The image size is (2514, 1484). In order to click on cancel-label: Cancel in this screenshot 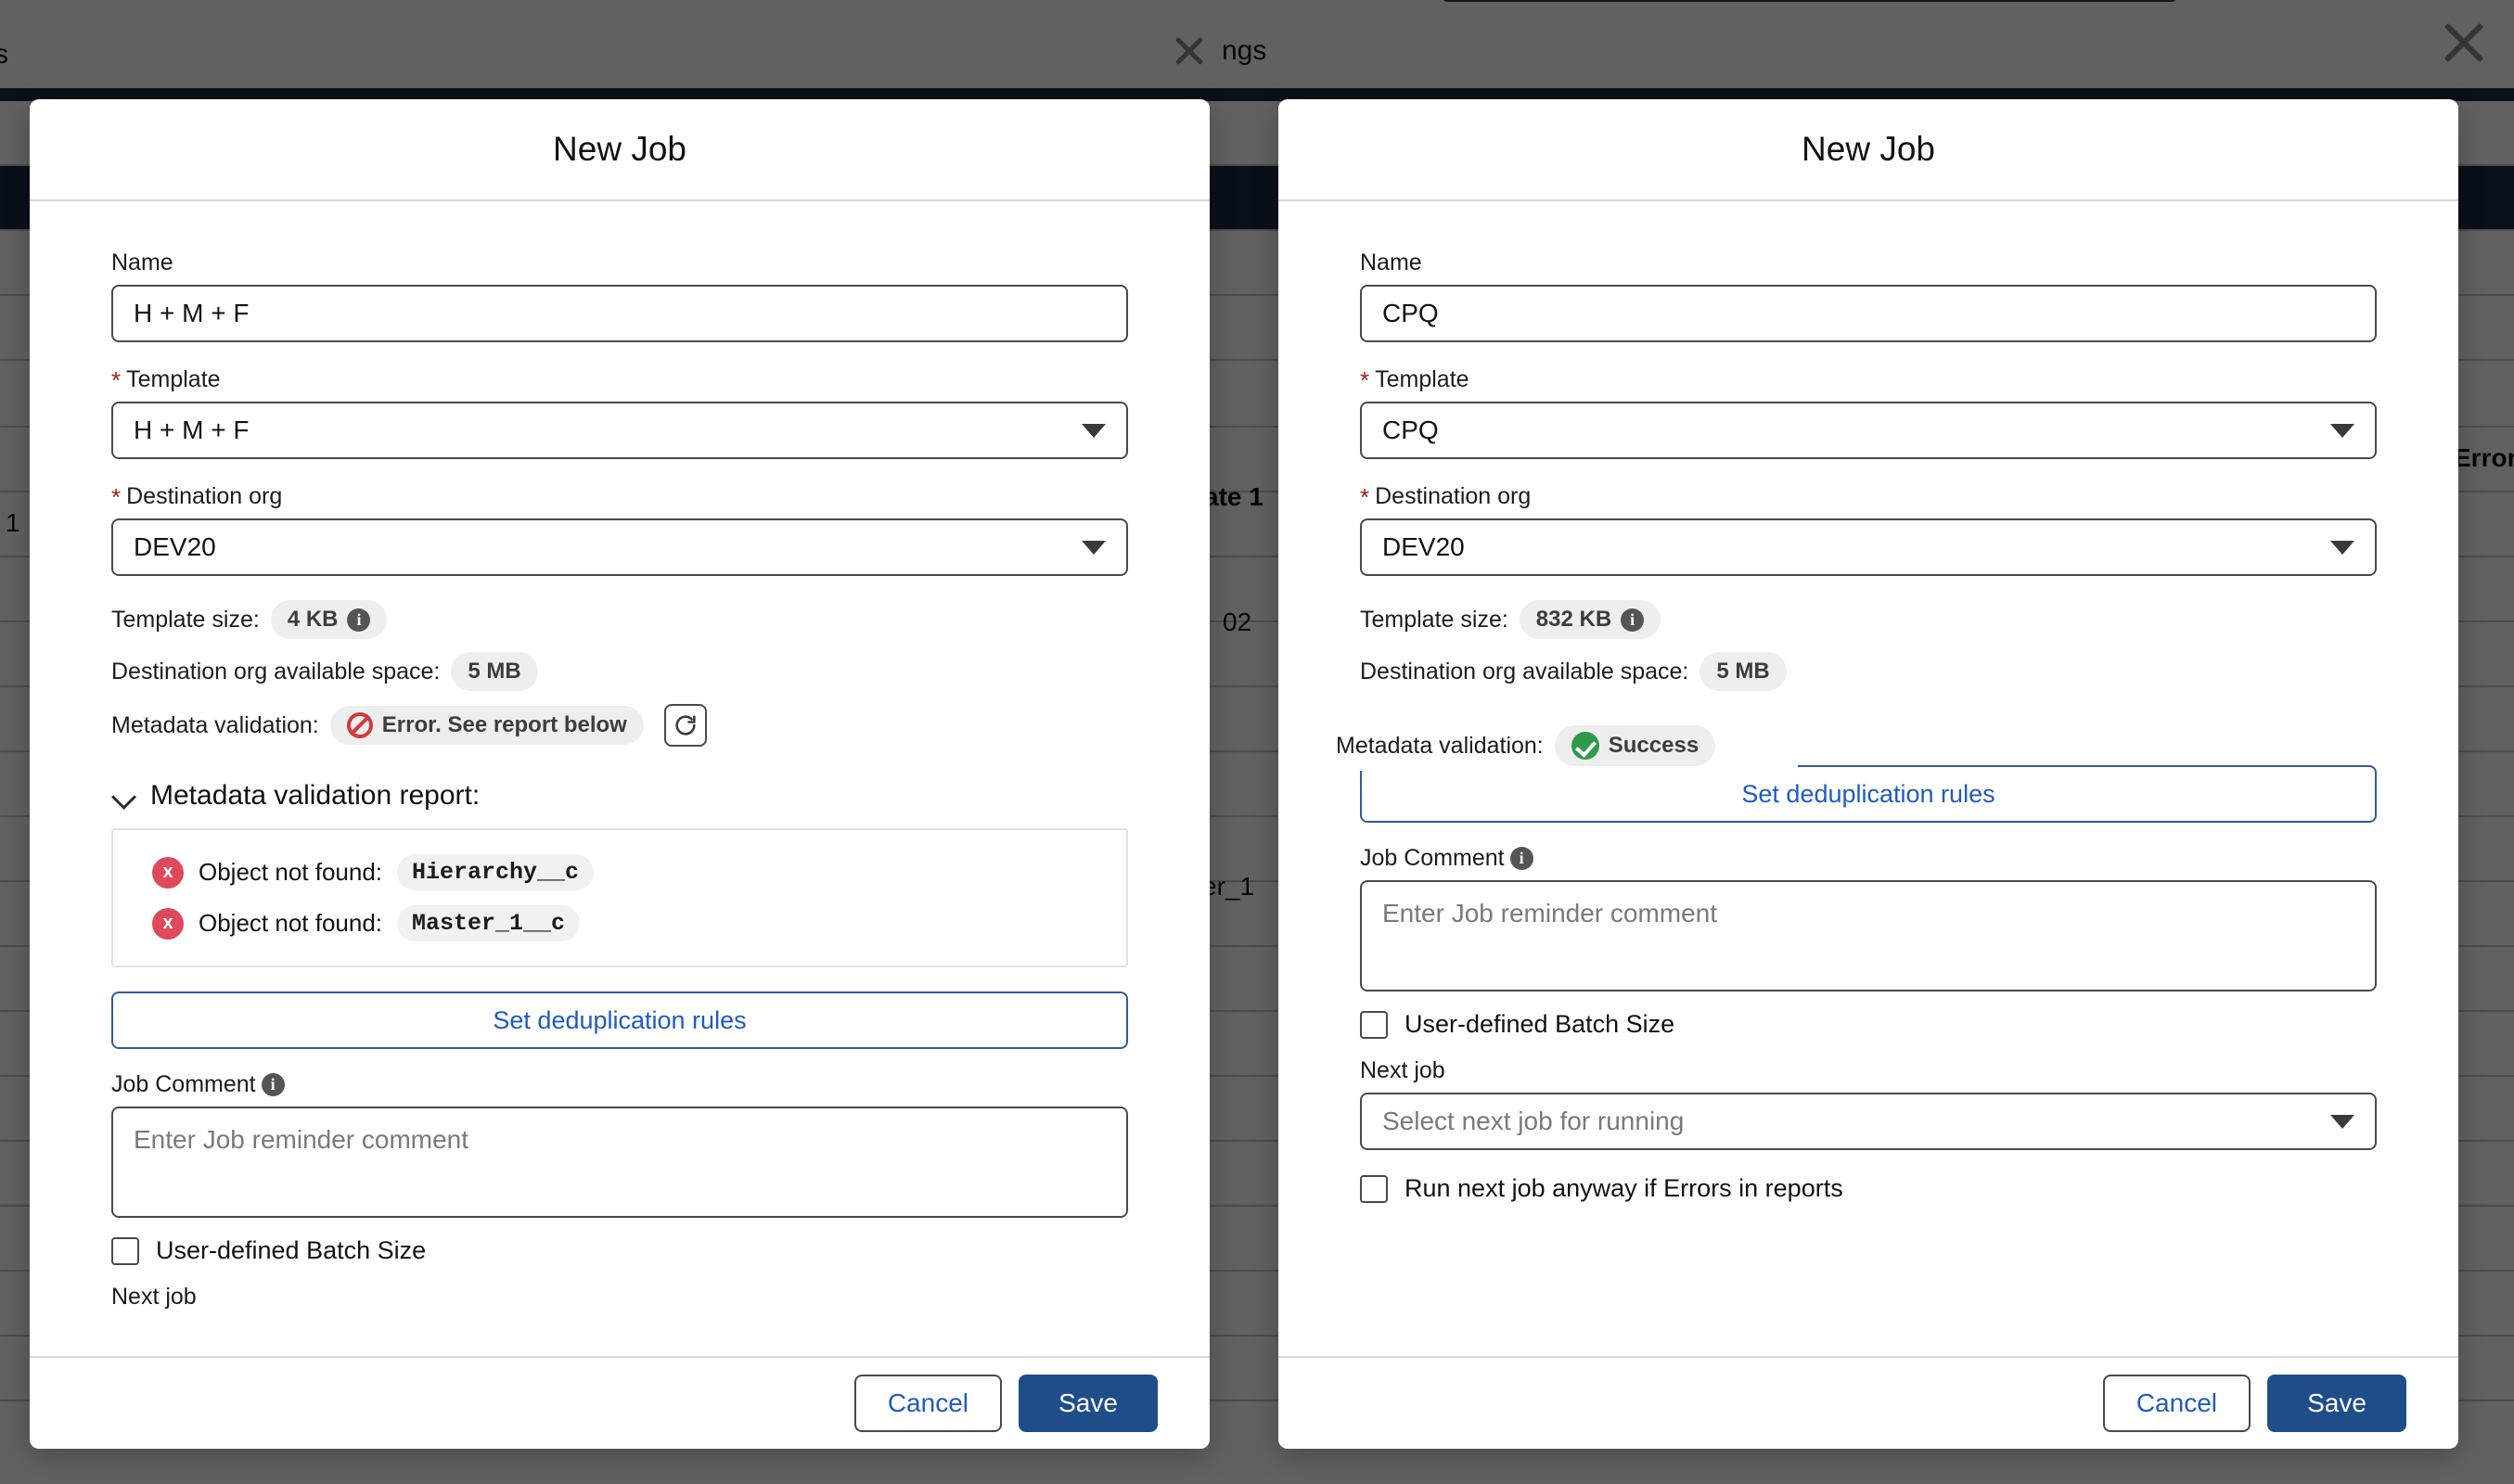, I will do `click(927, 1402)`.